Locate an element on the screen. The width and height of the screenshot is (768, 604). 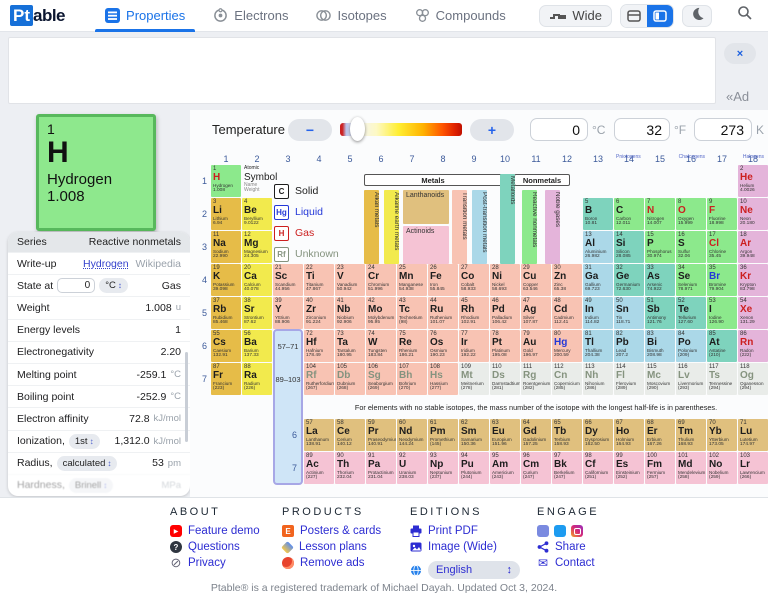
element-tile-Si: 14 Si Silicon 28.085 is located at coordinates (629, 247).